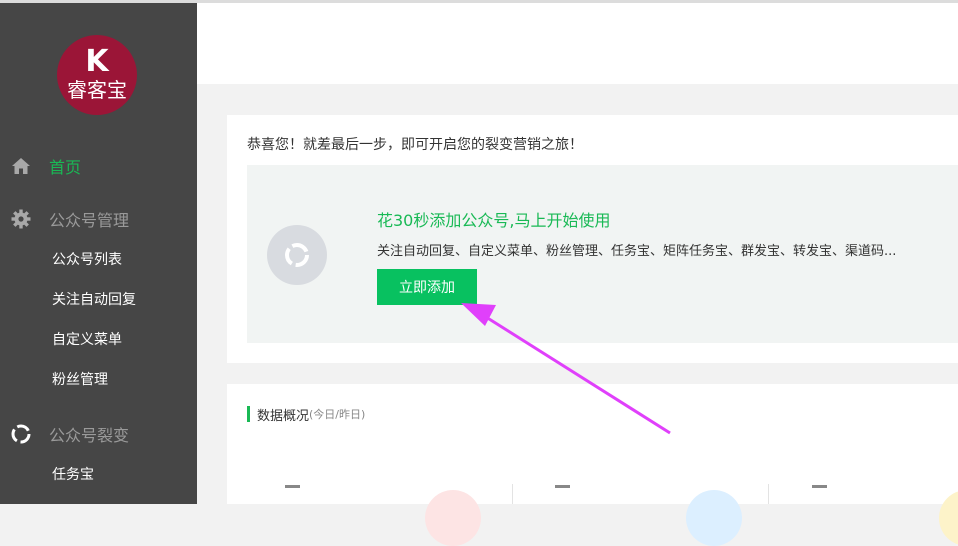 This screenshot has height=546, width=958. What do you see at coordinates (494, 220) in the screenshot?
I see `panel-title: 花30秒添加公众号,马上开始使用` at bounding box center [494, 220].